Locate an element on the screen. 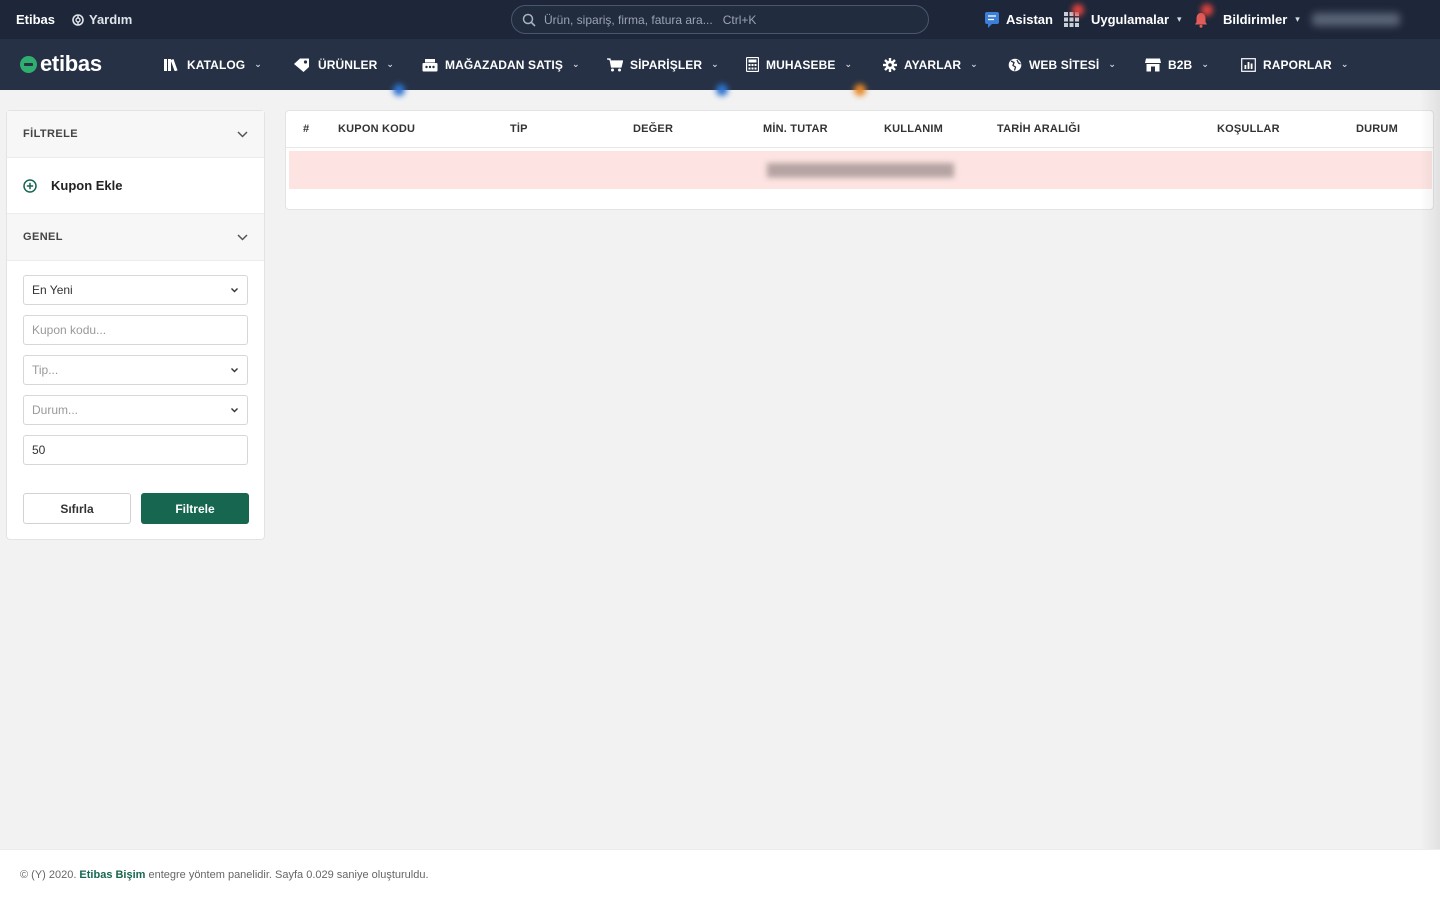 The image size is (1440, 900). help-link: Yardım is located at coordinates (102, 19).